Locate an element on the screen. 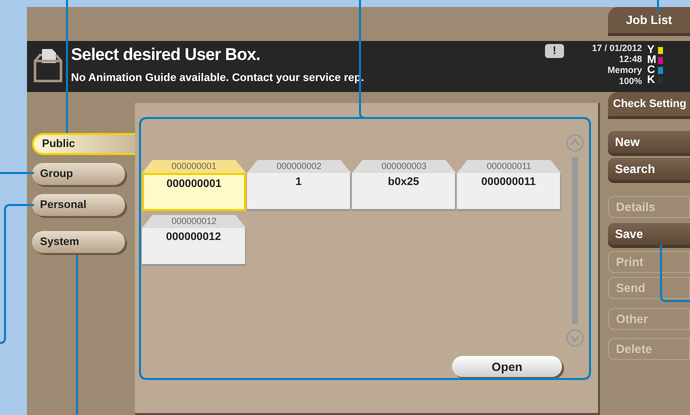  action-button: Send is located at coordinates (649, 288).